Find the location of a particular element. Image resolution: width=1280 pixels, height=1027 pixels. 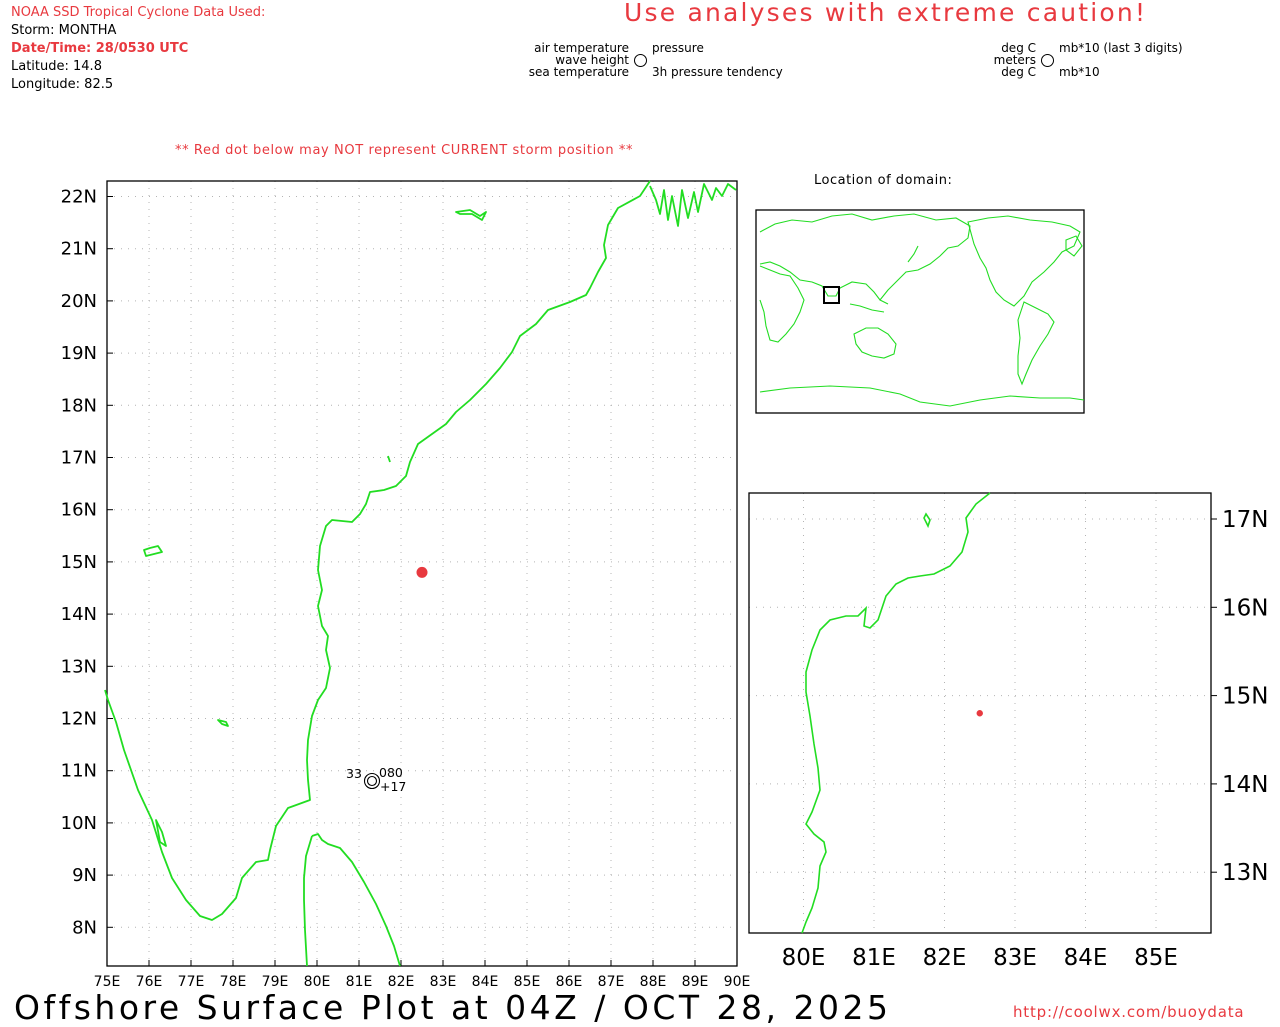

zoom-india-coastline is located at coordinates (896, 713).